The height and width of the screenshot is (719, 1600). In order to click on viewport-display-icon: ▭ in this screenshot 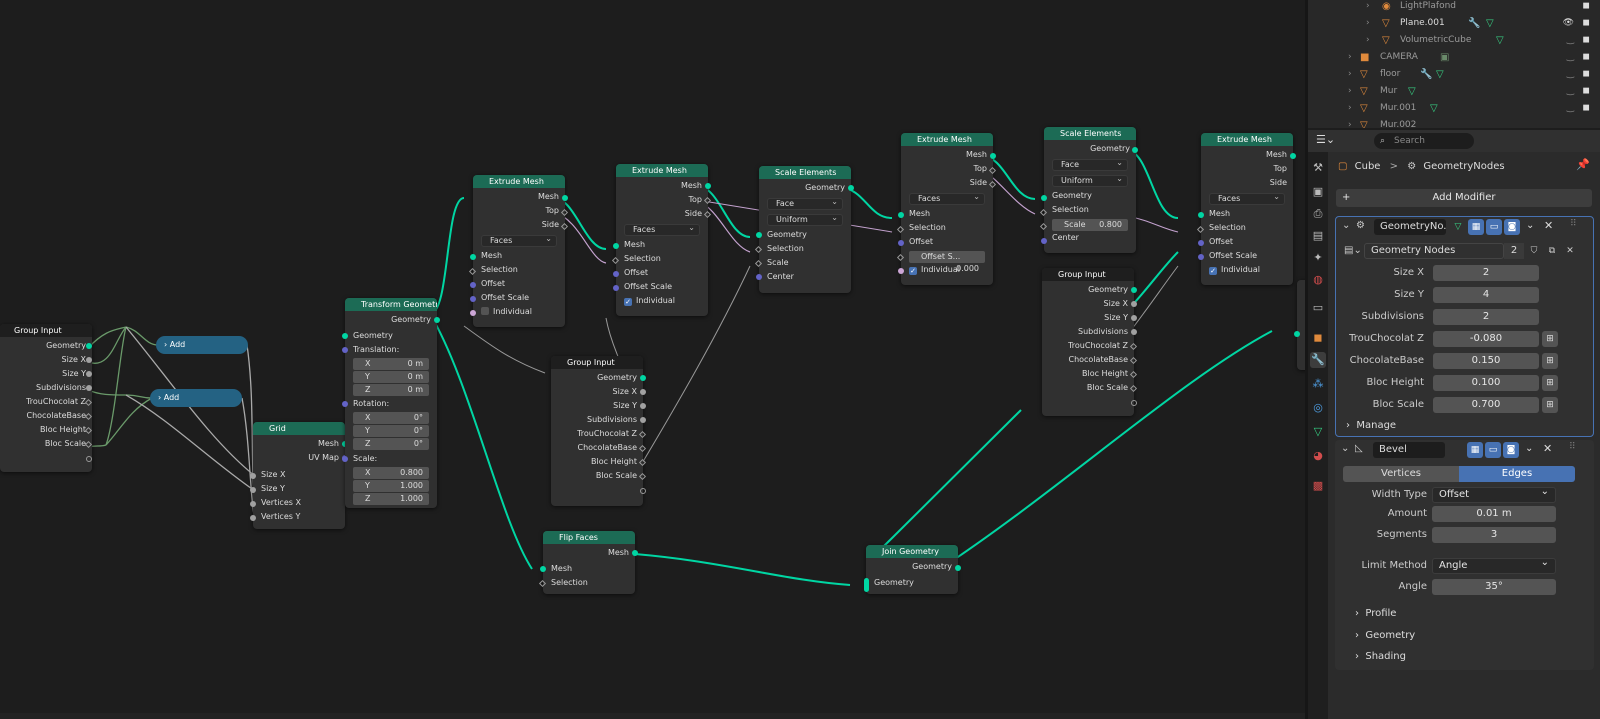, I will do `click(1494, 227)`.